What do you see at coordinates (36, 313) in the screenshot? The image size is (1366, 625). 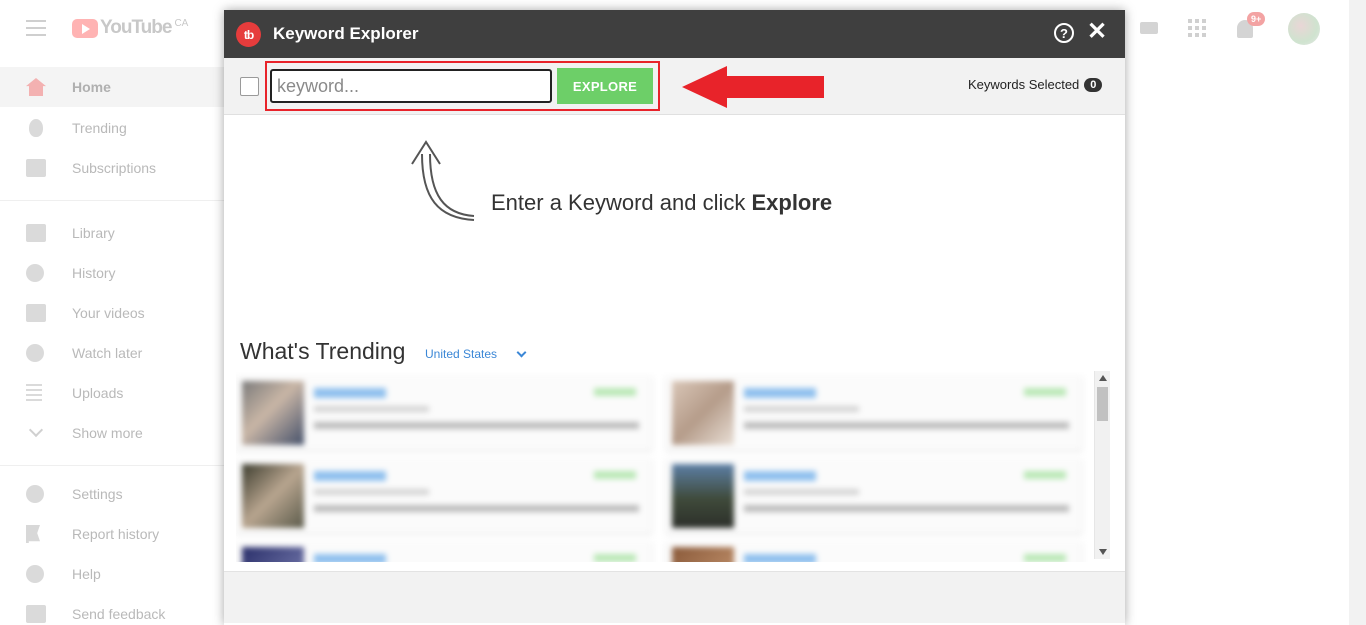 I see `your-videos-icon` at bounding box center [36, 313].